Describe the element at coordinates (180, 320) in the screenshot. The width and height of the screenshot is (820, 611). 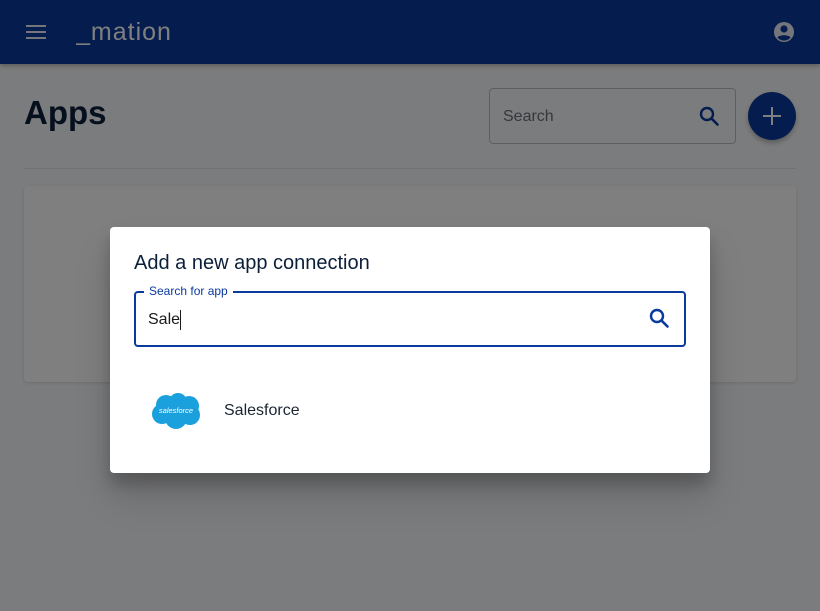
I see `text-cursor` at that location.